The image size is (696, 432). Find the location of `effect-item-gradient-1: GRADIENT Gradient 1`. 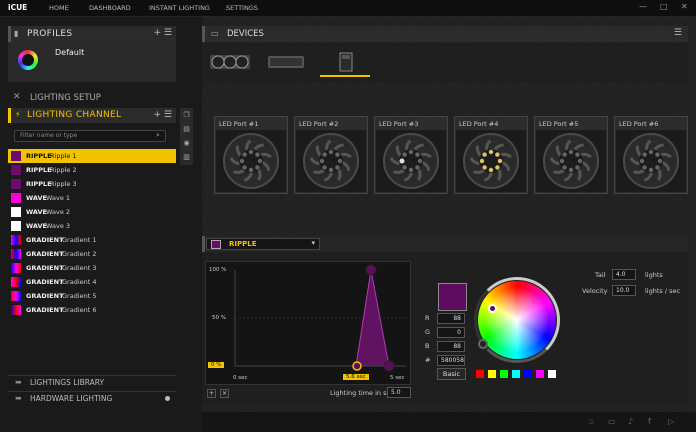

effect-item-gradient-1: GRADIENT Gradient 1 is located at coordinates (92, 240).